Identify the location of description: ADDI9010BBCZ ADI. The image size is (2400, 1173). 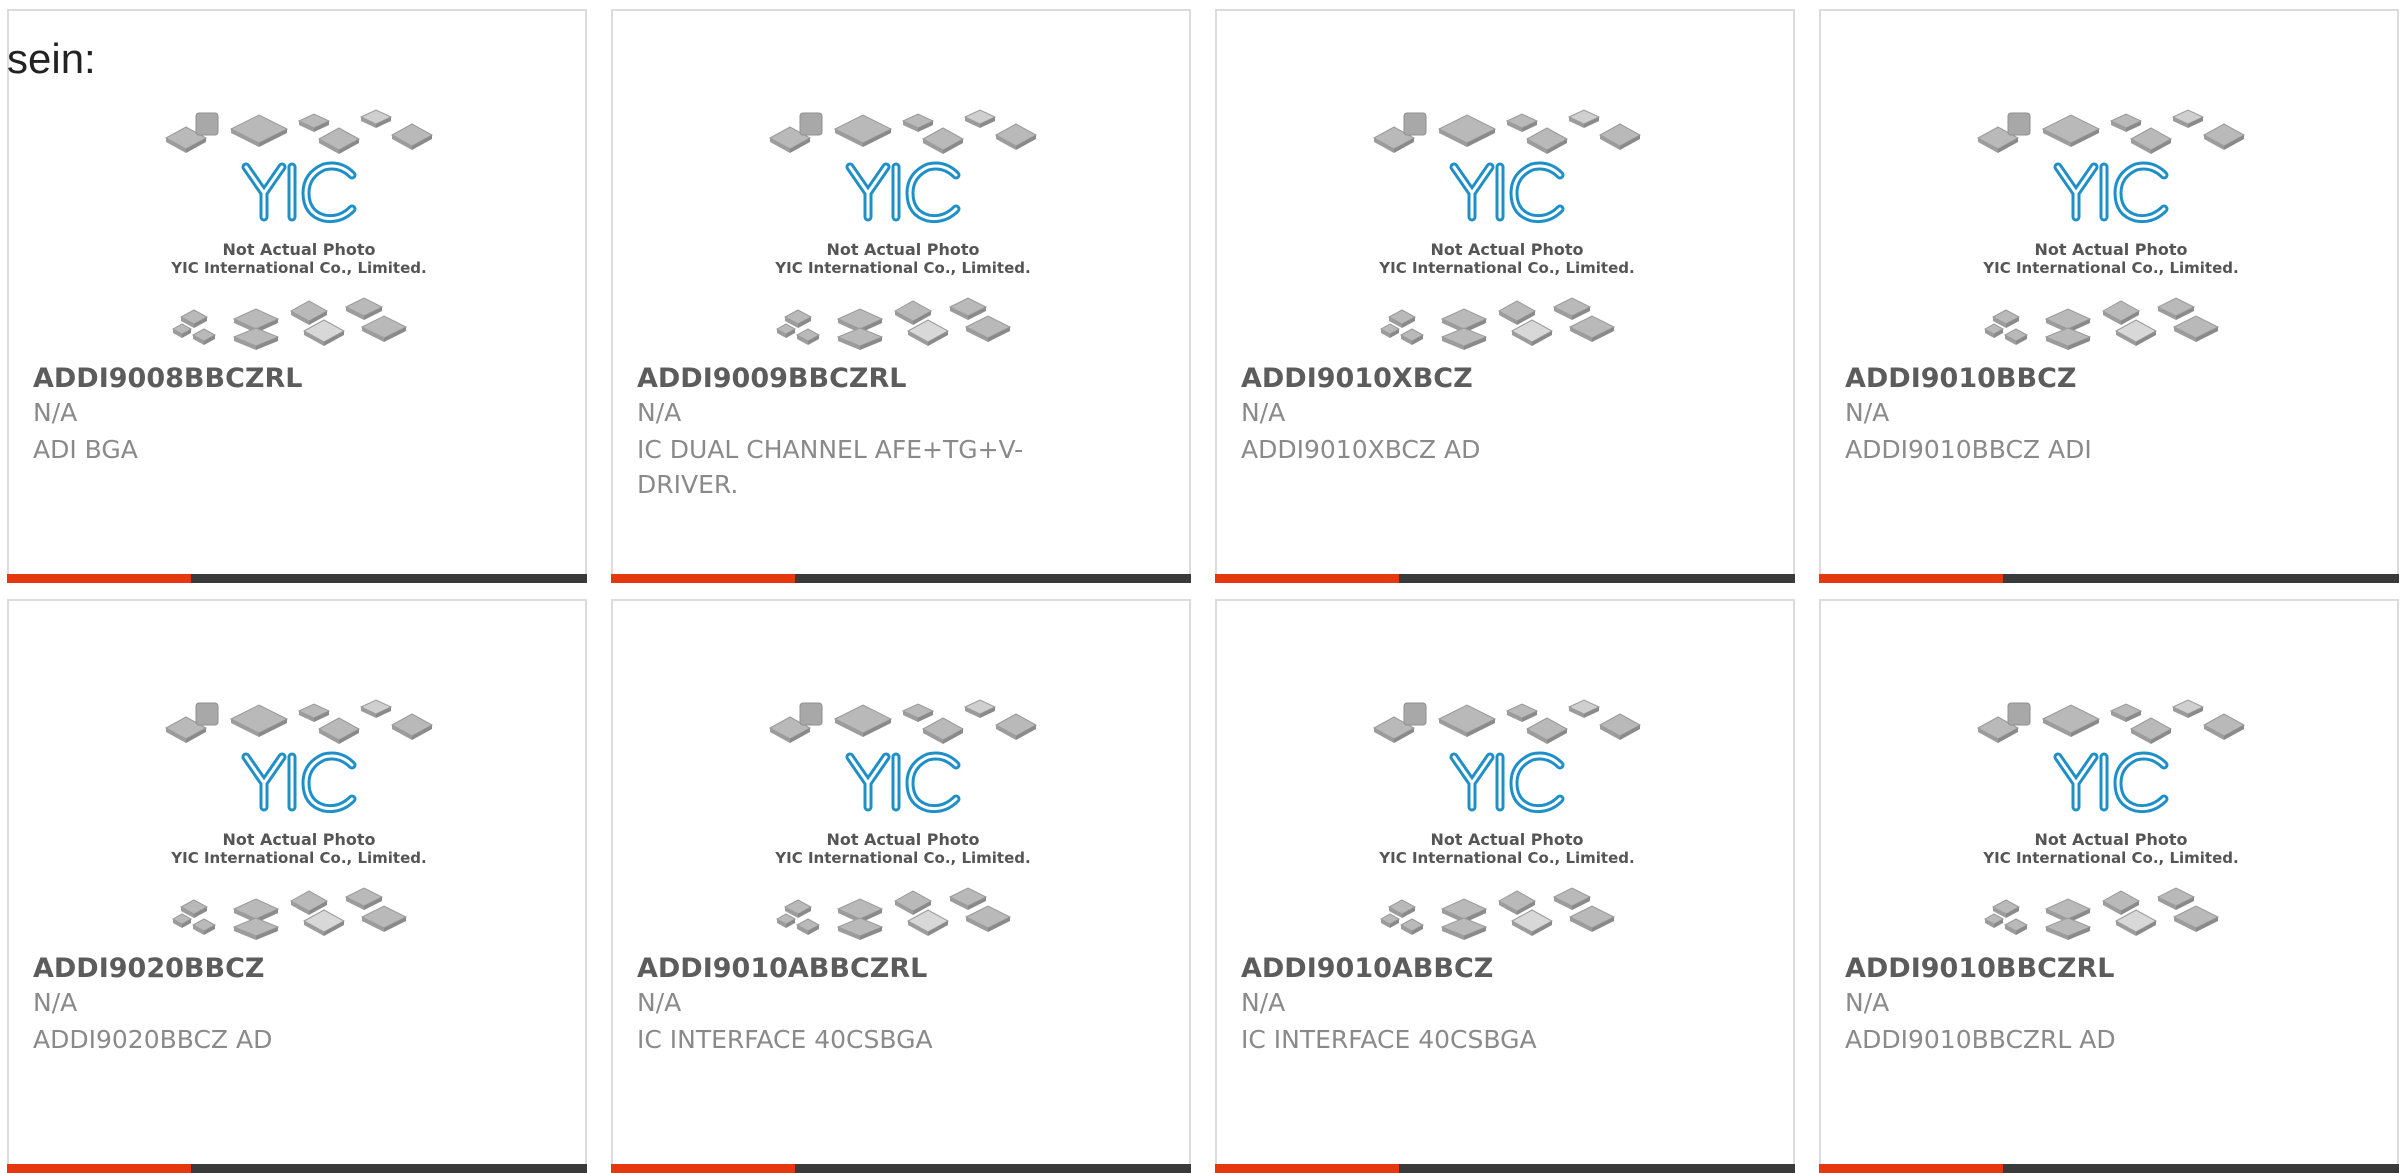
(1968, 449).